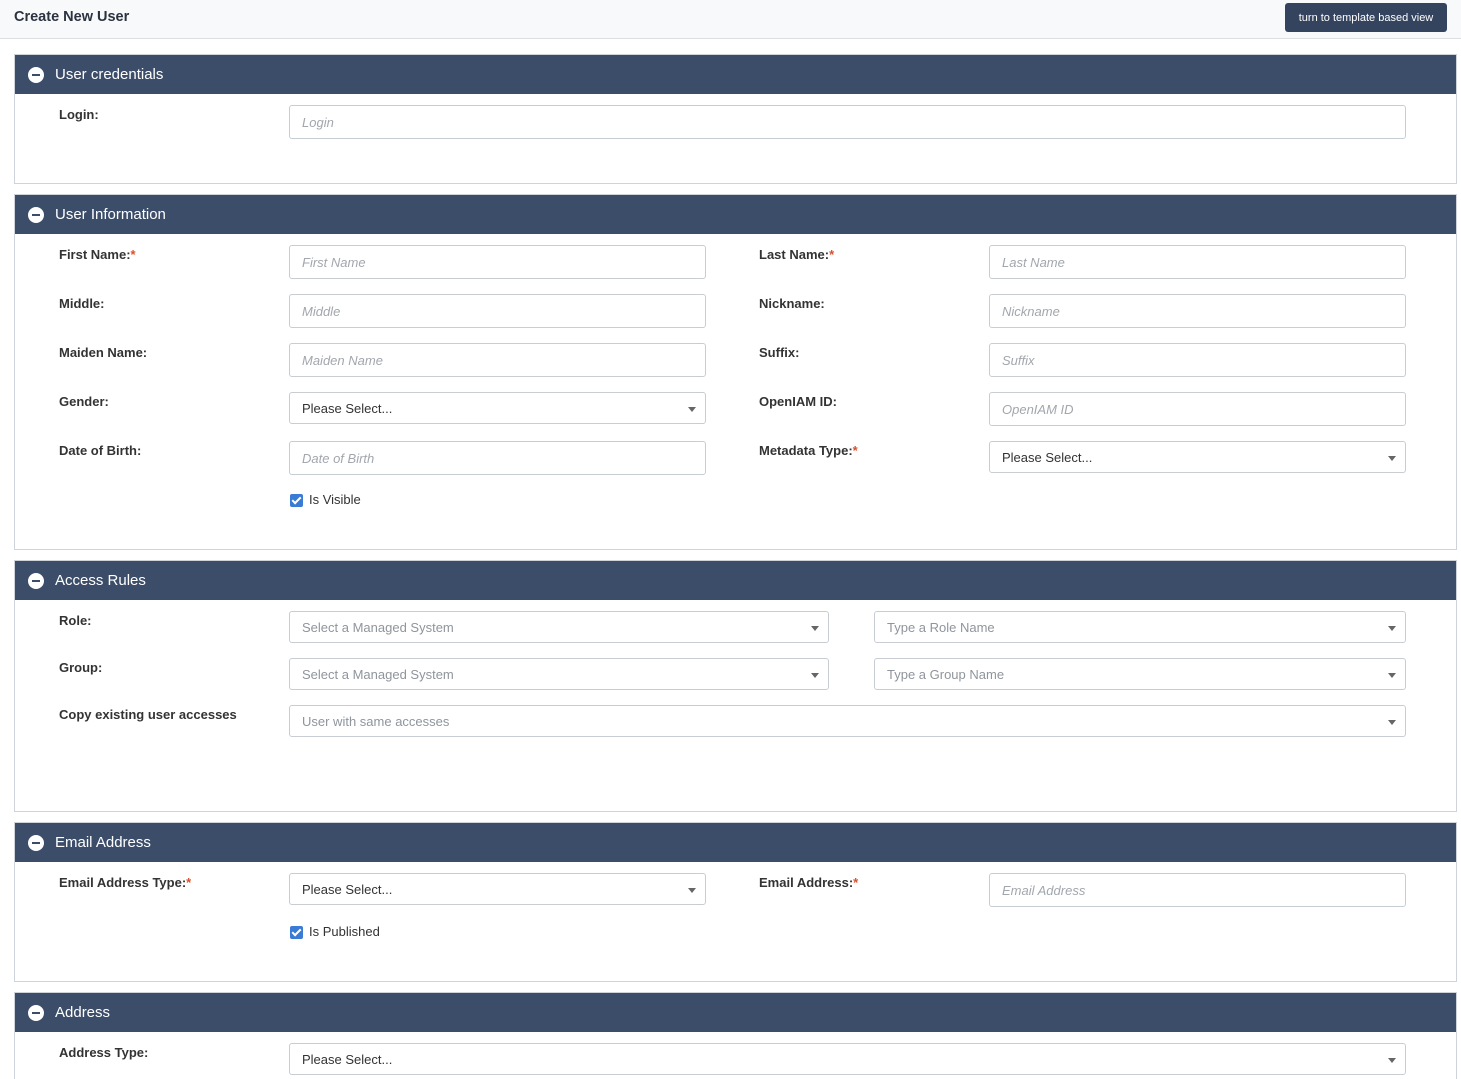 The height and width of the screenshot is (1079, 1461). I want to click on group-managed-system-select: Select a Managed System, so click(559, 674).